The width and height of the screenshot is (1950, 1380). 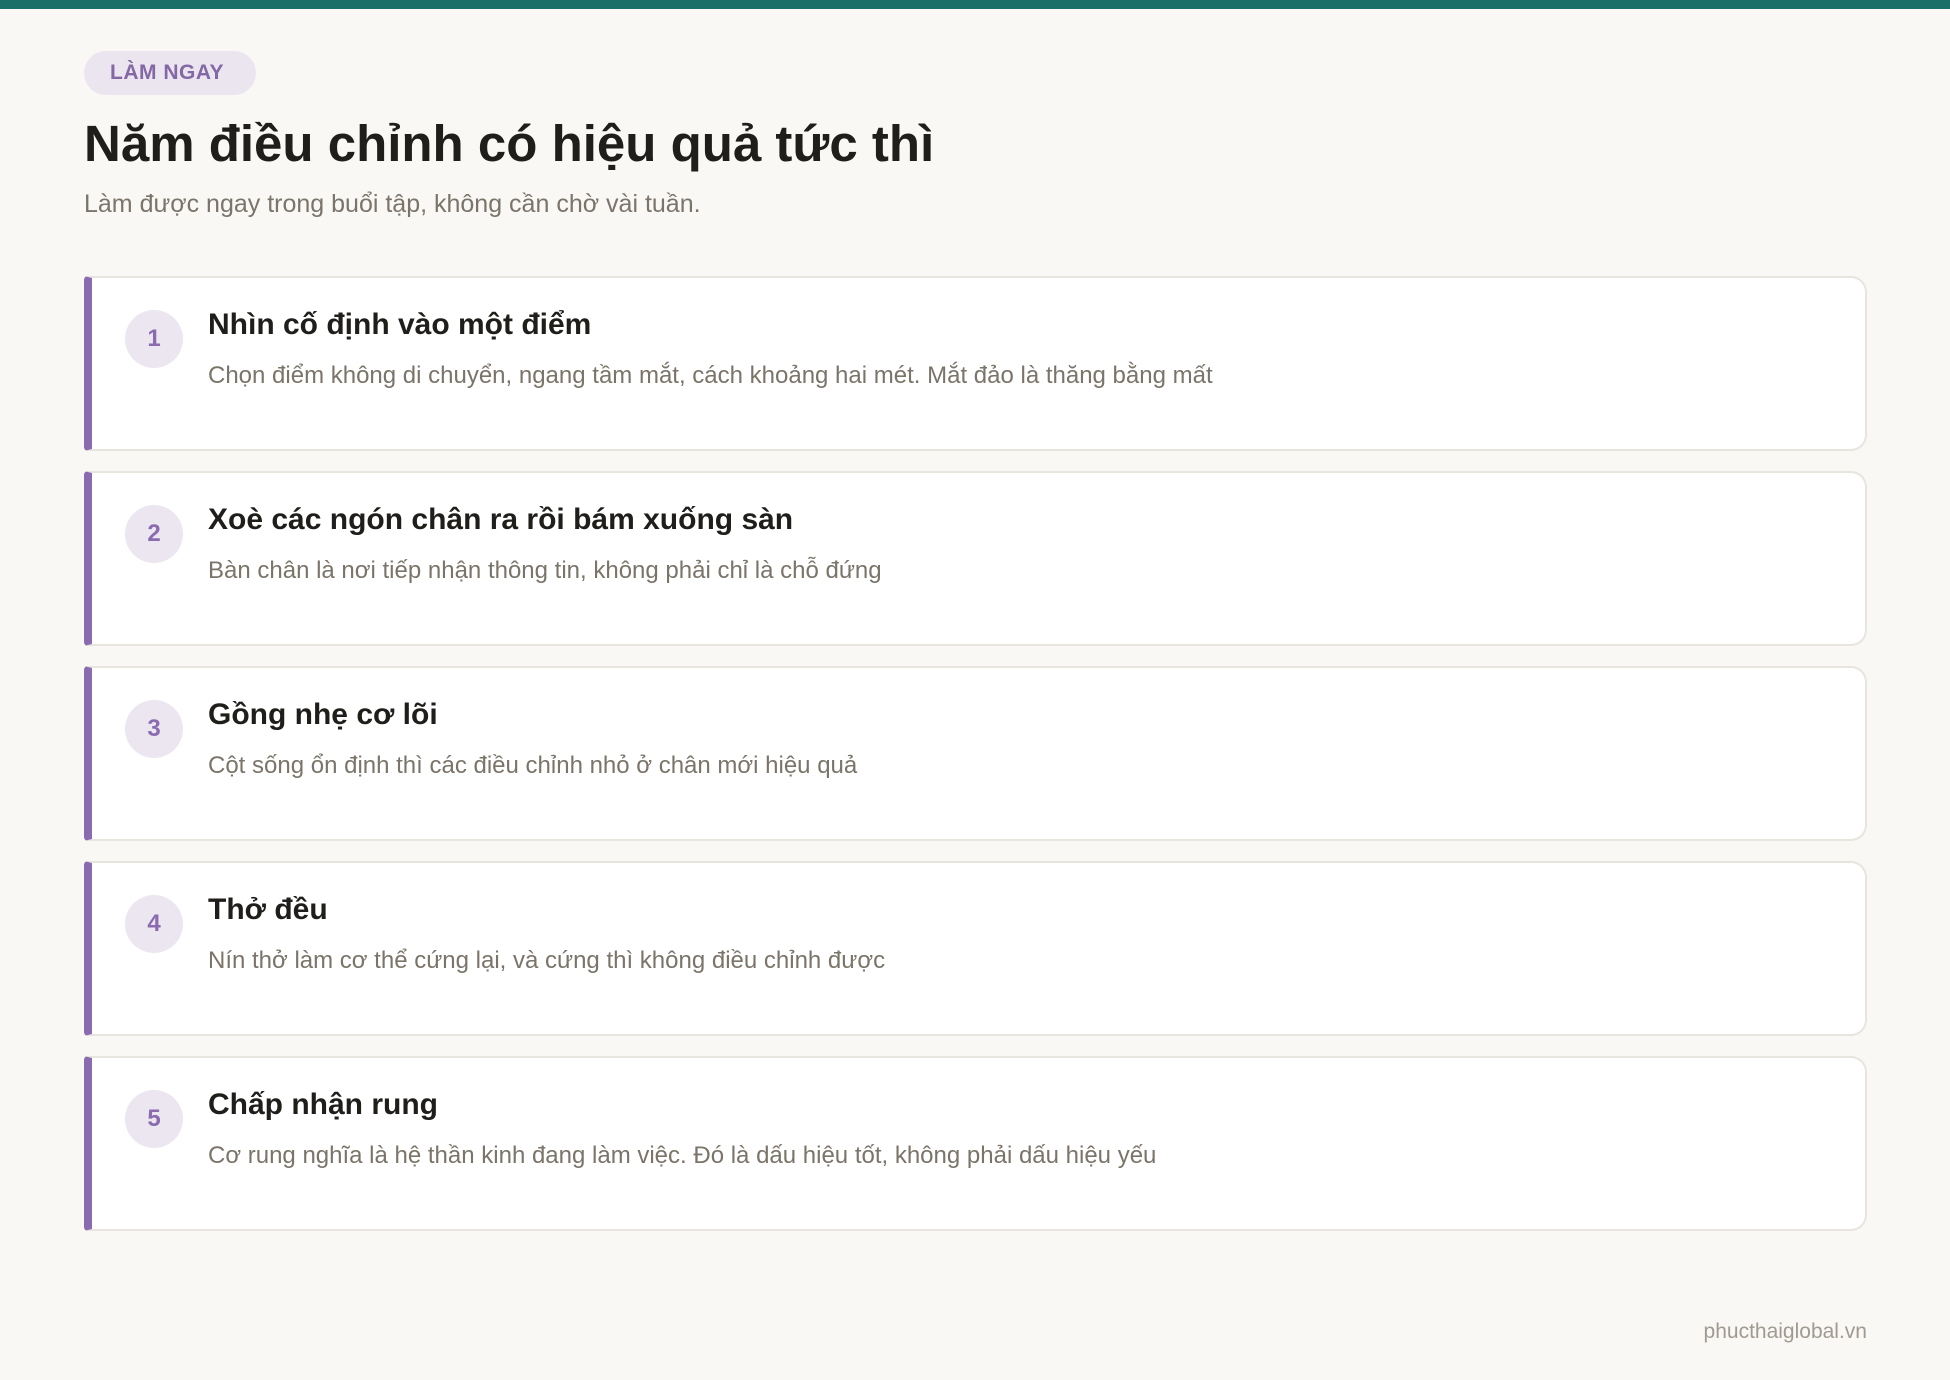 I want to click on tip-number-badge: 3, so click(x=154, y=729).